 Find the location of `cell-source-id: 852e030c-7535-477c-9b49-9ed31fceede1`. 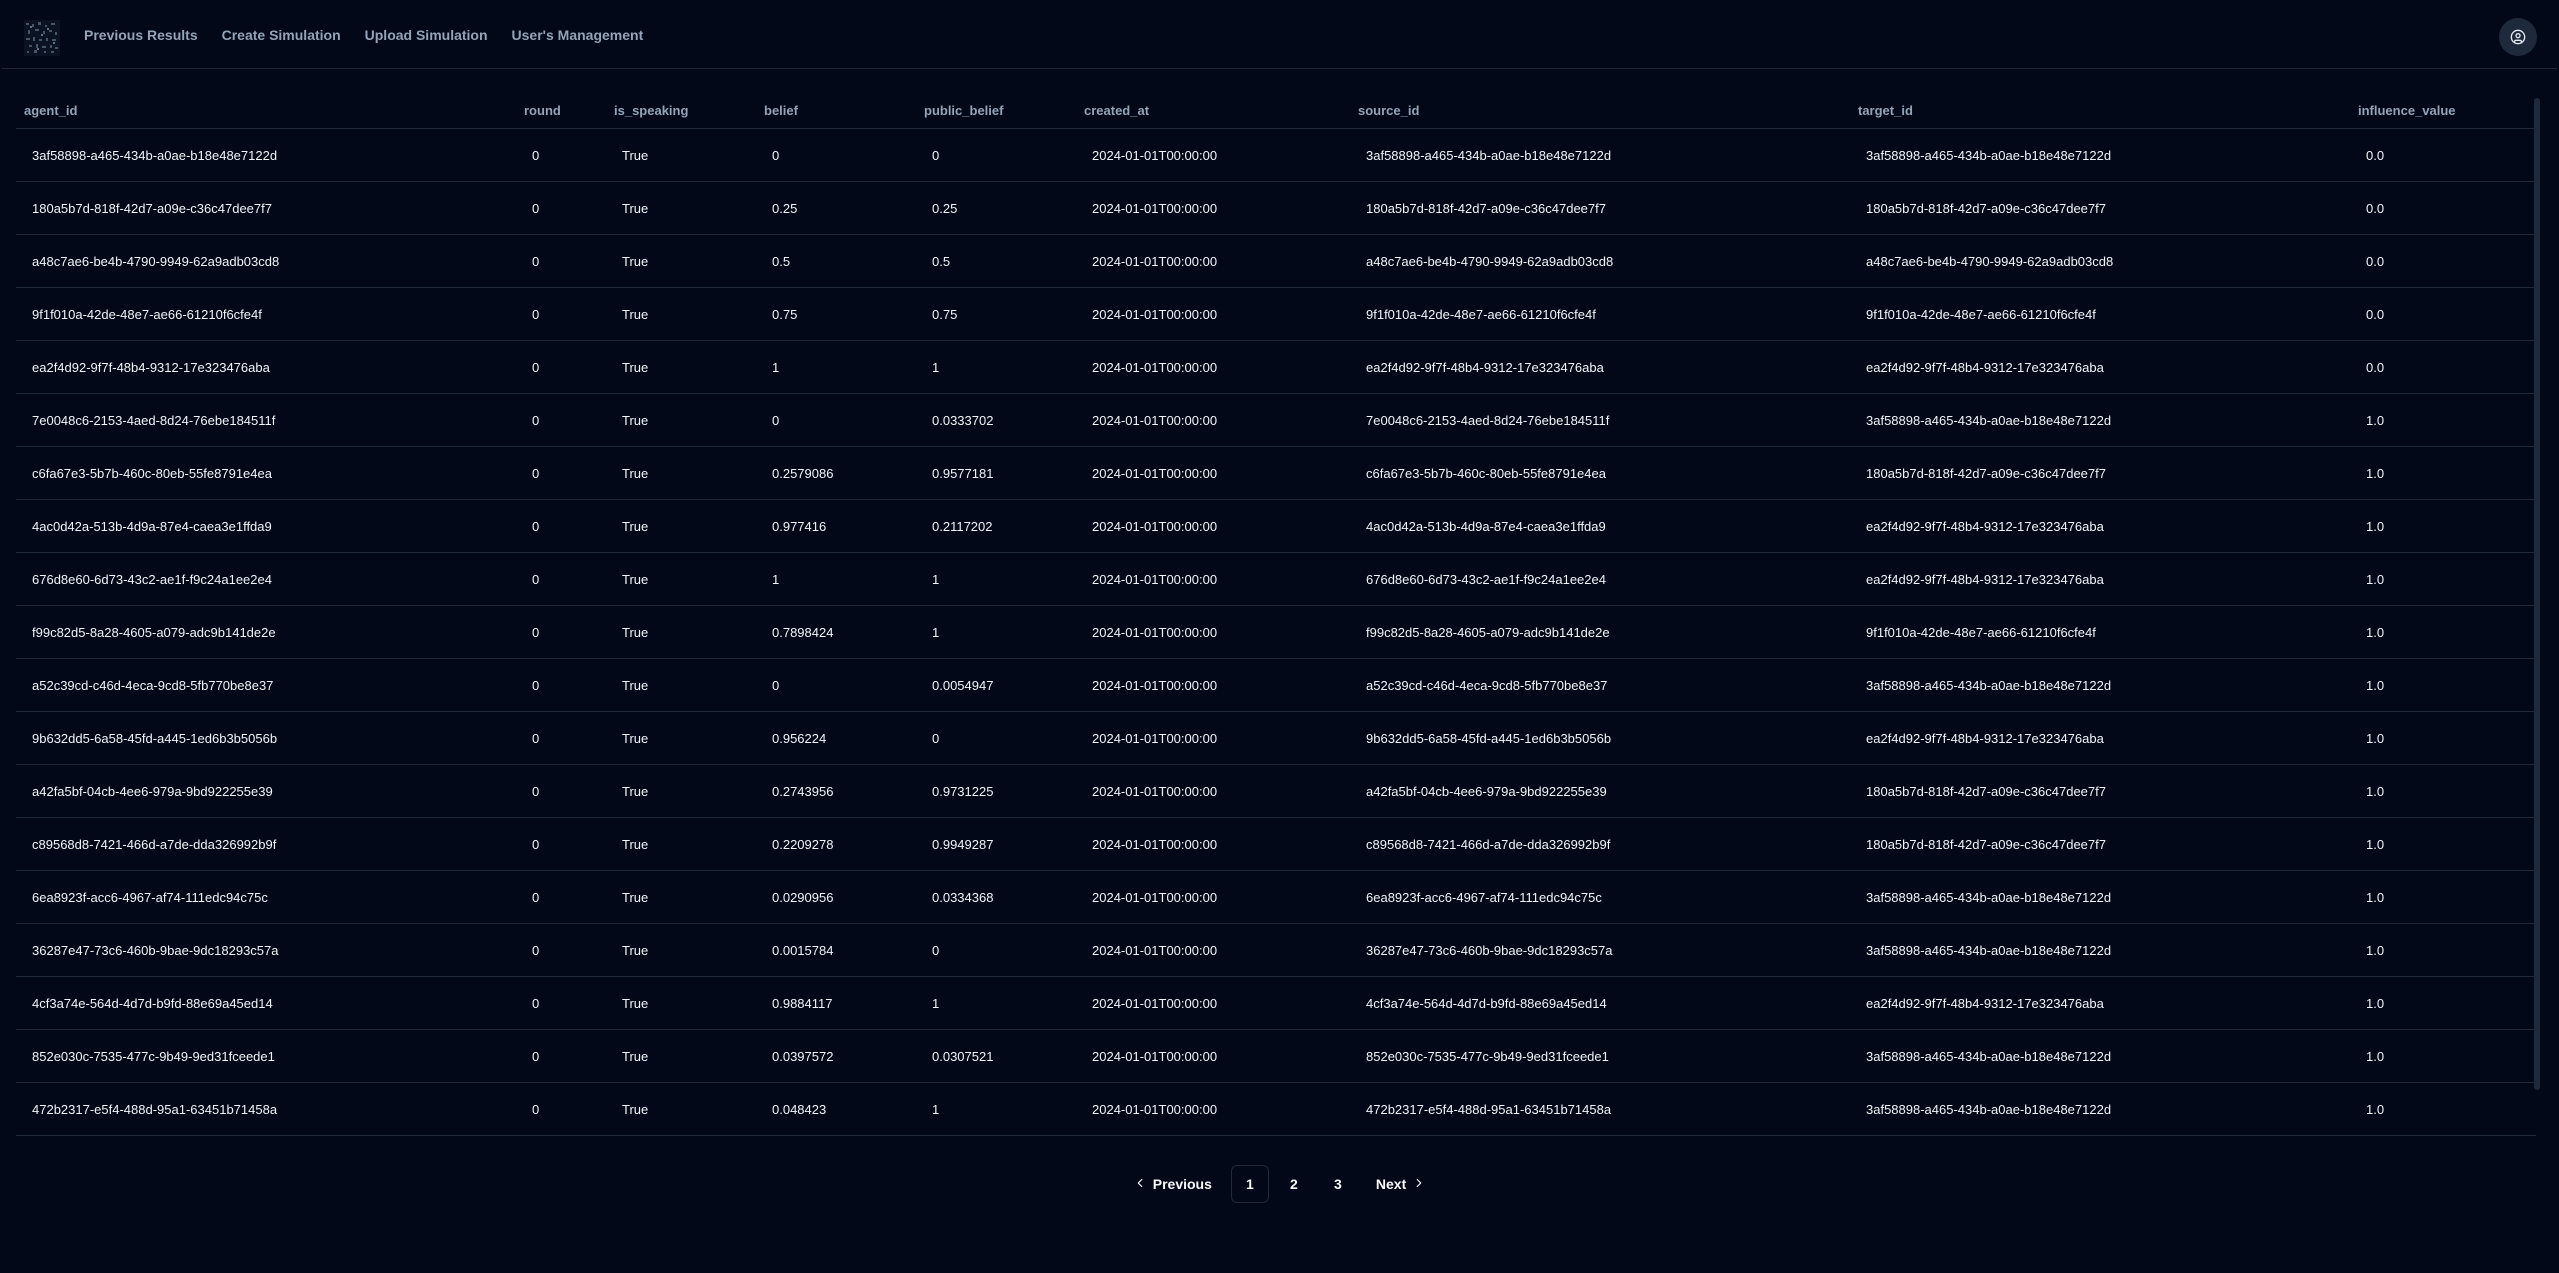

cell-source-id: 852e030c-7535-477c-9b49-9ed31fceede1 is located at coordinates (1600, 1056).